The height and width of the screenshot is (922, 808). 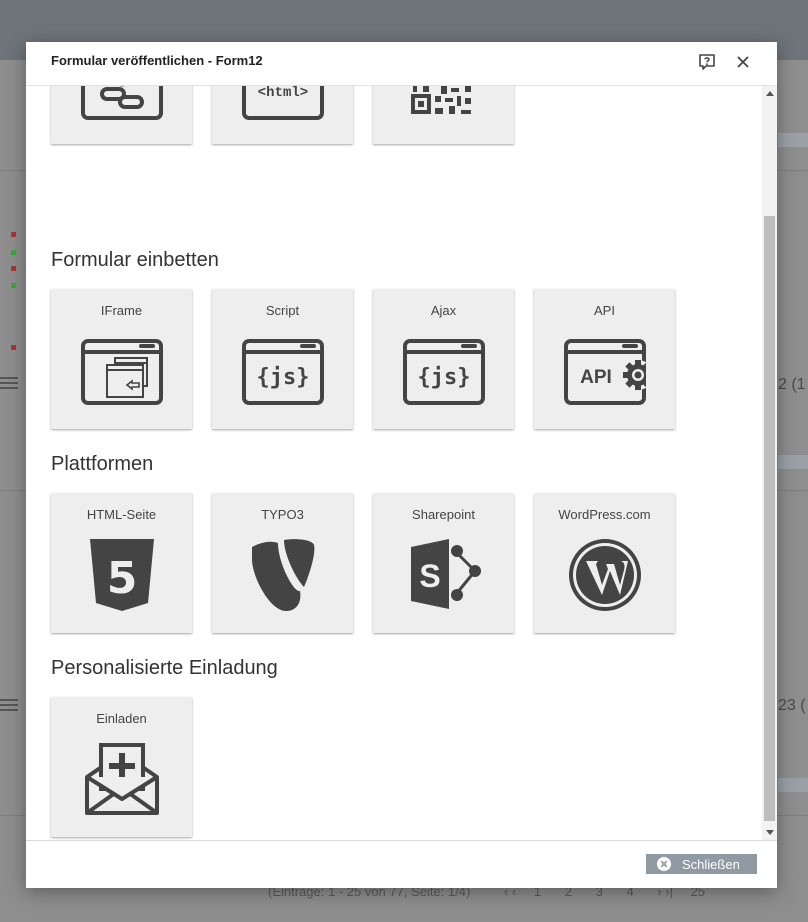 I want to click on tile-qr-code, so click(x=443, y=115).